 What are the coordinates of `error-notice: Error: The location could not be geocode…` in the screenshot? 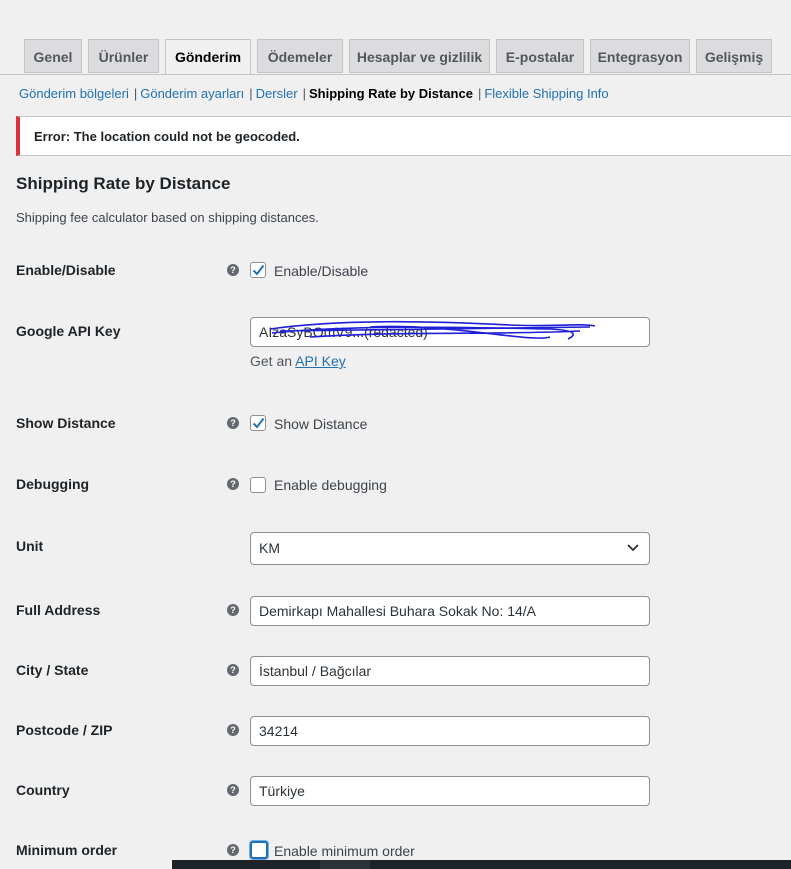 It's located at (403, 136).